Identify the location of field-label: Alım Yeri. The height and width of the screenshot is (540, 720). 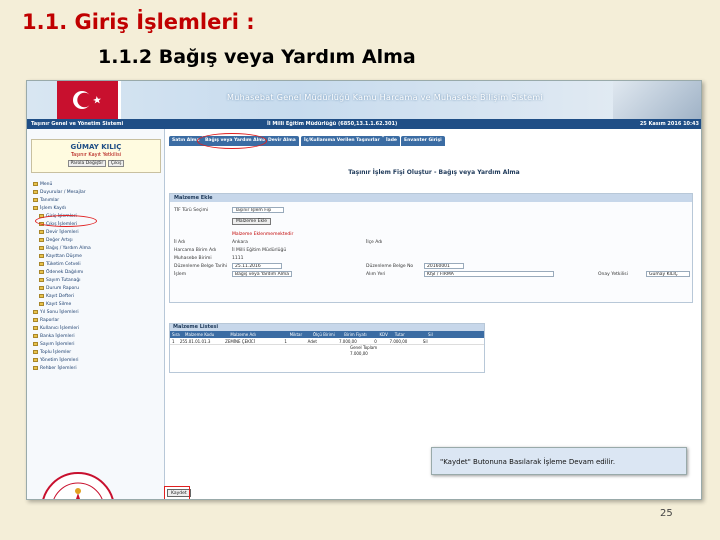
(376, 274).